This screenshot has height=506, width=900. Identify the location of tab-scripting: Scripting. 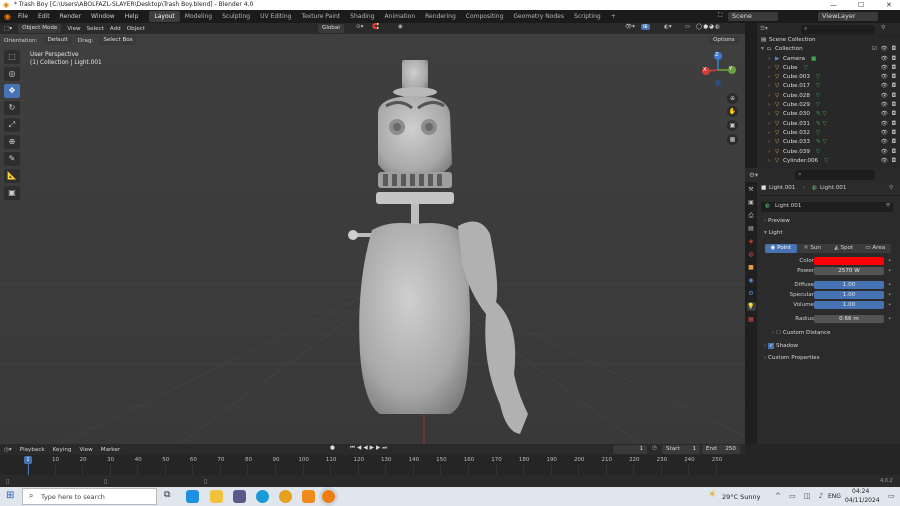
(587, 16).